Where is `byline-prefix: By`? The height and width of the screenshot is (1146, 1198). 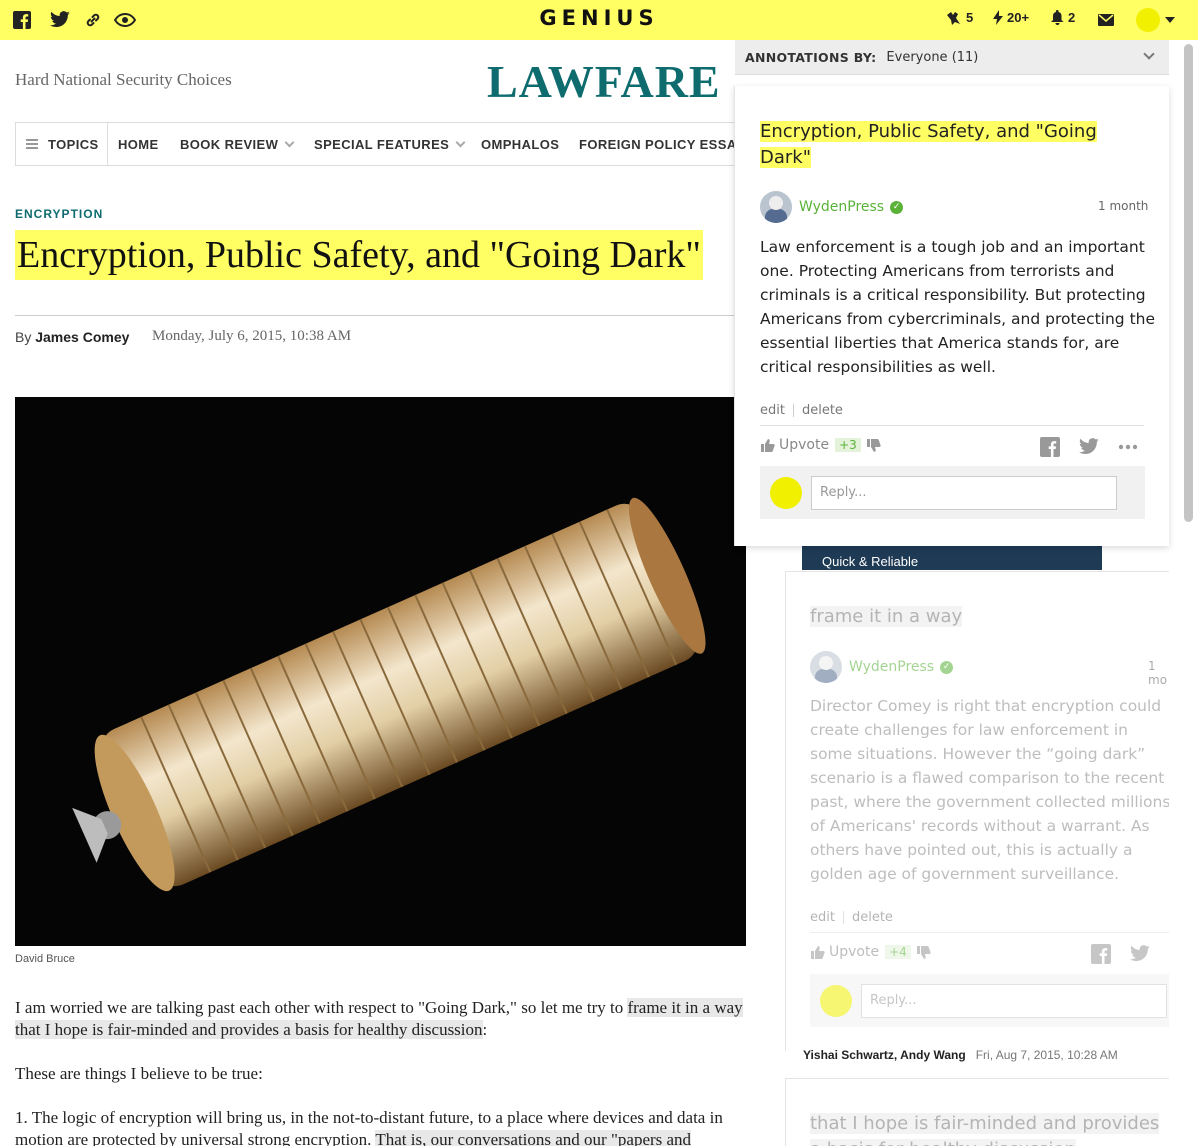
byline-prefix: By is located at coordinates (23, 337).